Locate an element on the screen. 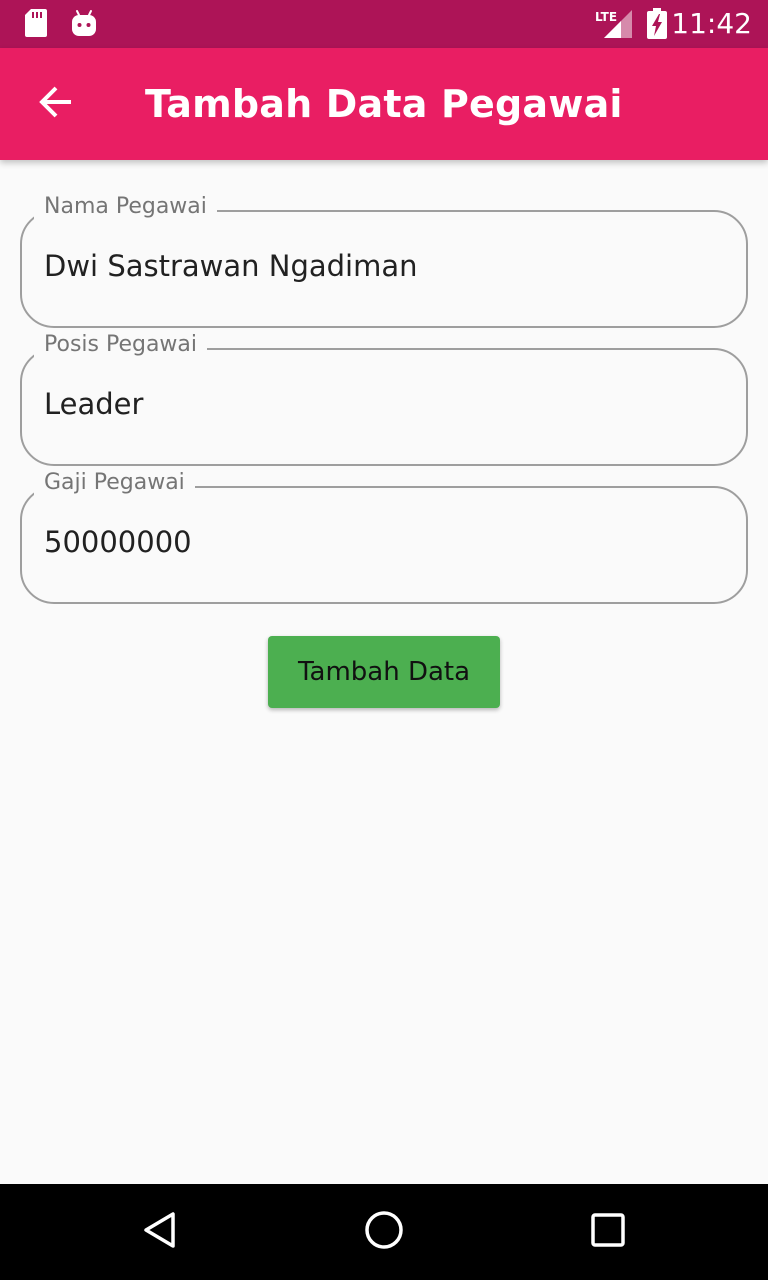 This screenshot has height=1280, width=768. arrow-back-icon is located at coordinates (56, 104).